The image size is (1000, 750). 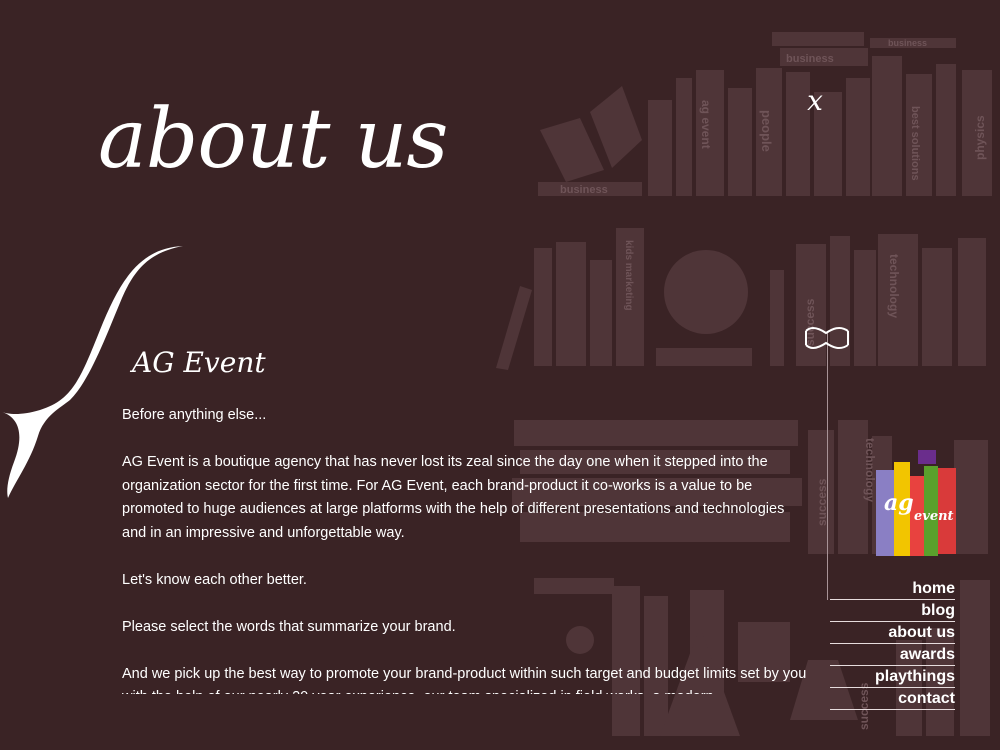 I want to click on scrollbar-handle, so click(x=827, y=338).